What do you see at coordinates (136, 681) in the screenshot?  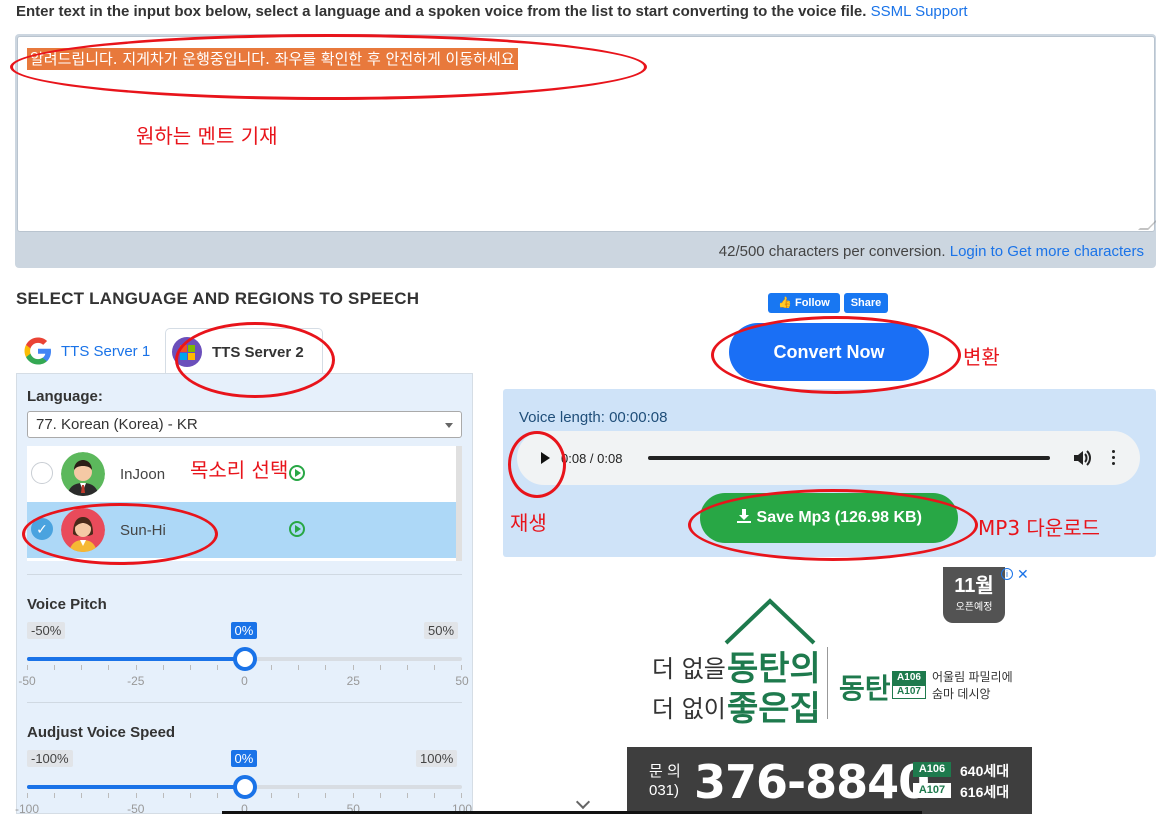 I see `pitch-scale-label: -25` at bounding box center [136, 681].